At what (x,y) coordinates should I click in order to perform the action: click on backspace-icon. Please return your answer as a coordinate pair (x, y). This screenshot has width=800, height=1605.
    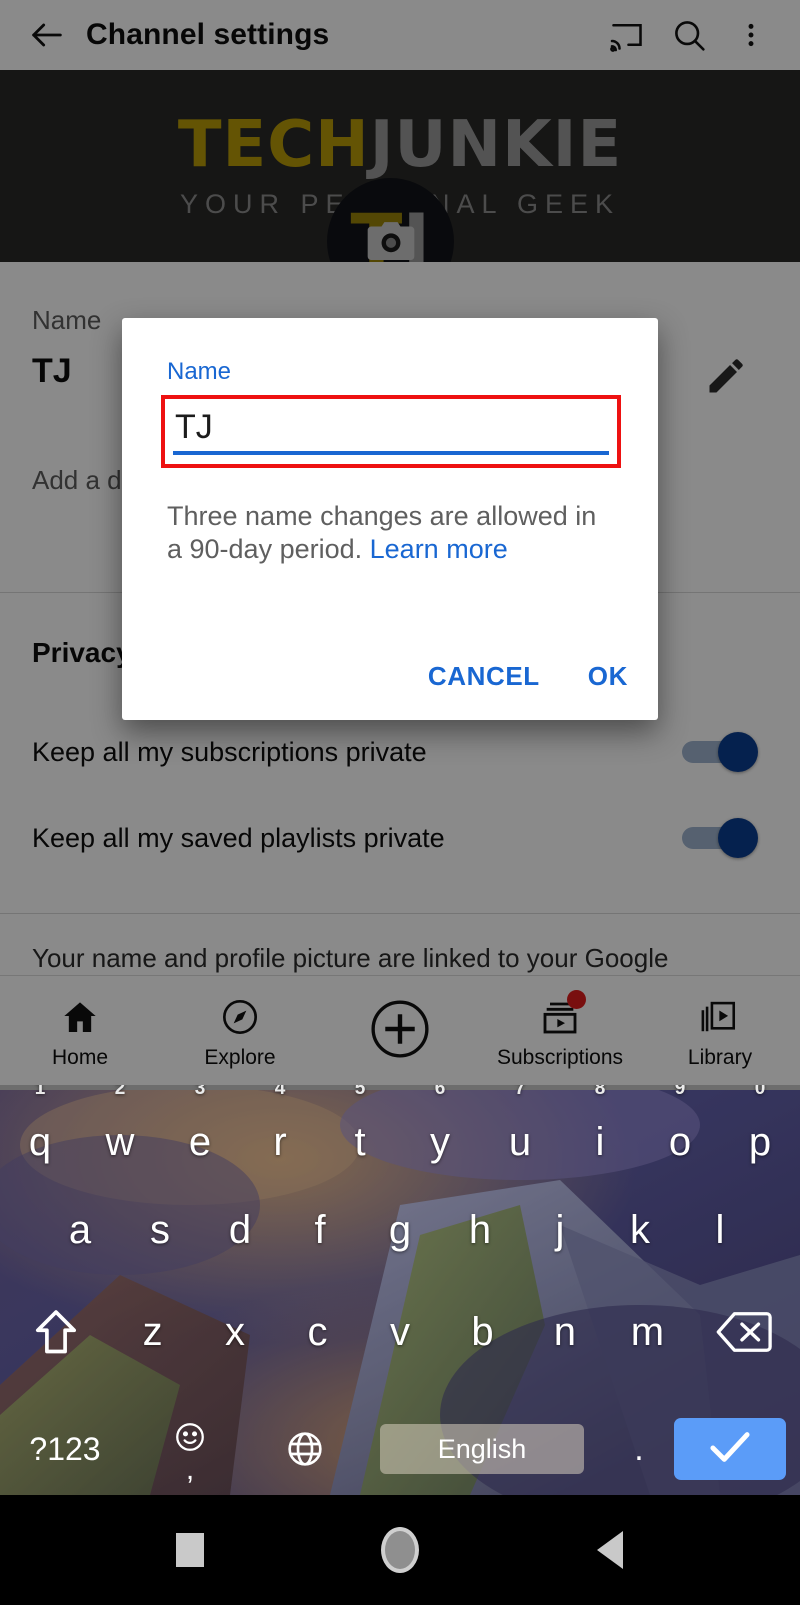
    Looking at the image, I should click on (744, 1332).